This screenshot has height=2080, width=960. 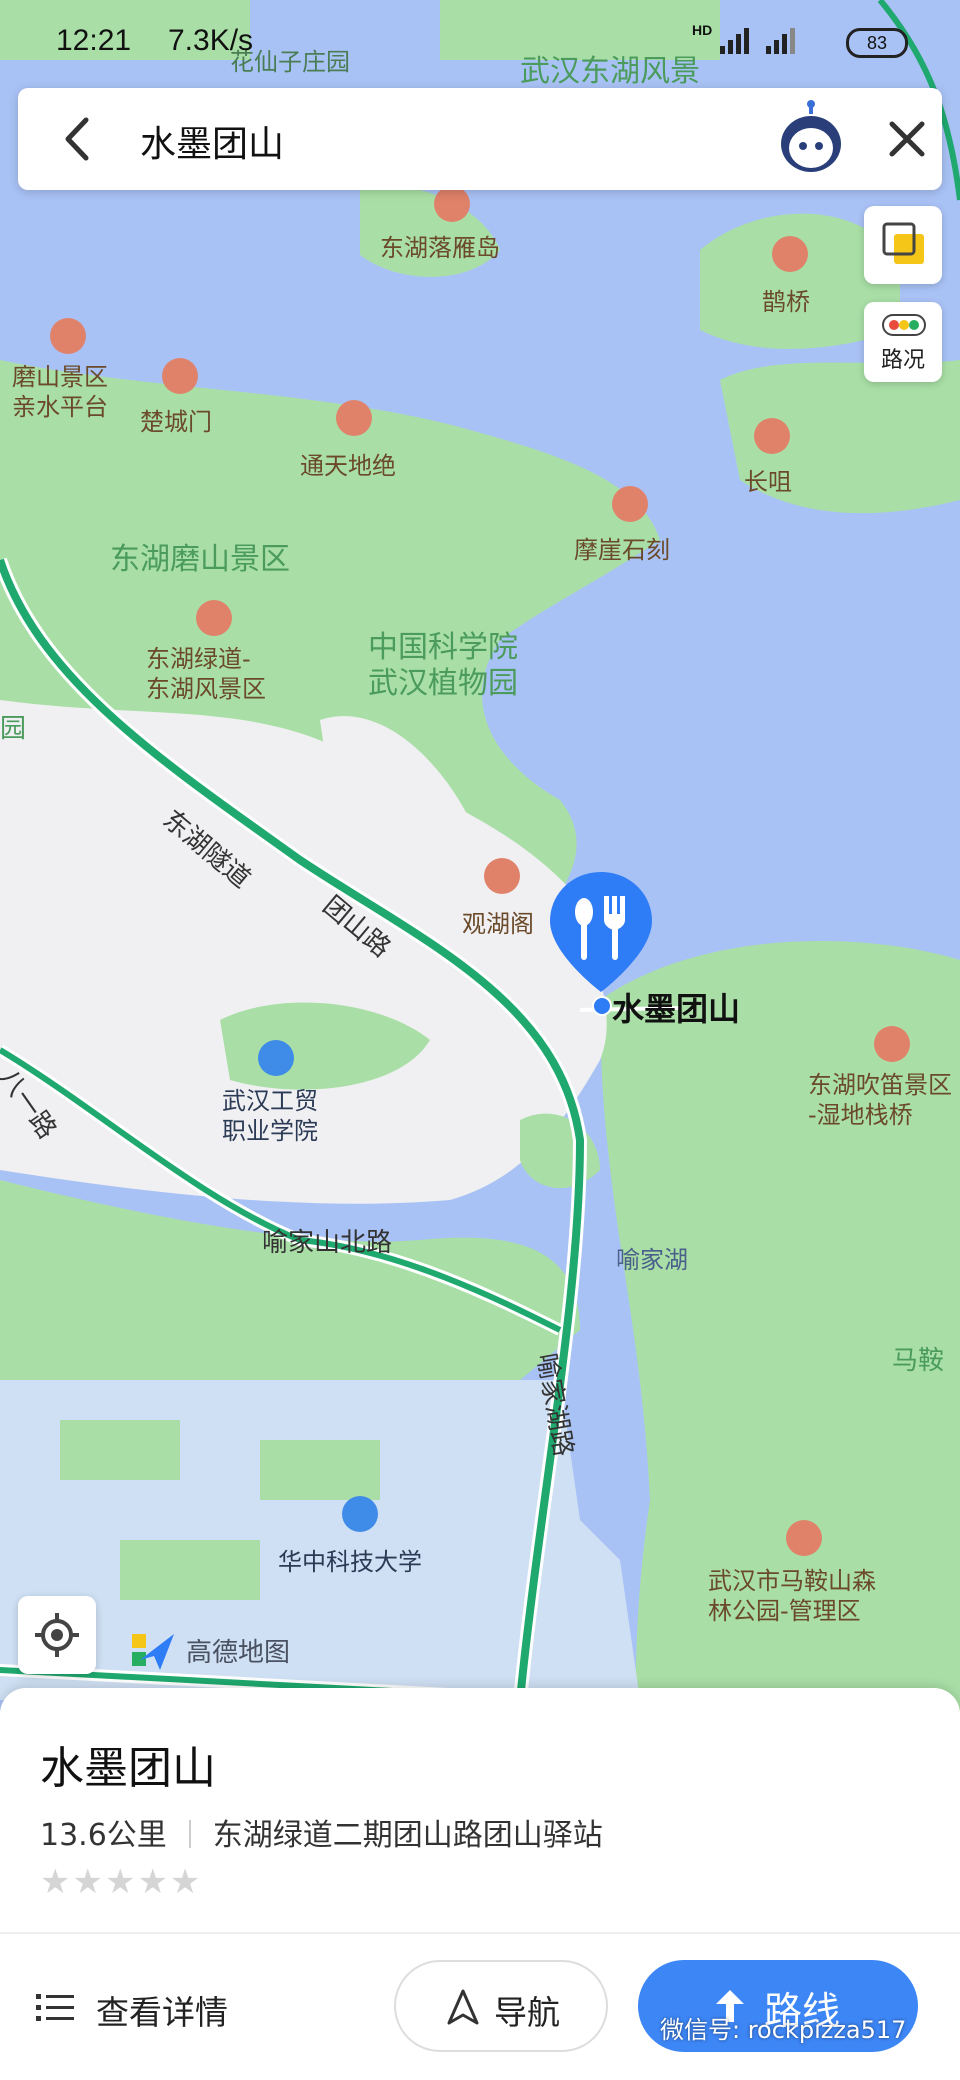 I want to click on traffic-button: 路况, so click(x=903, y=342).